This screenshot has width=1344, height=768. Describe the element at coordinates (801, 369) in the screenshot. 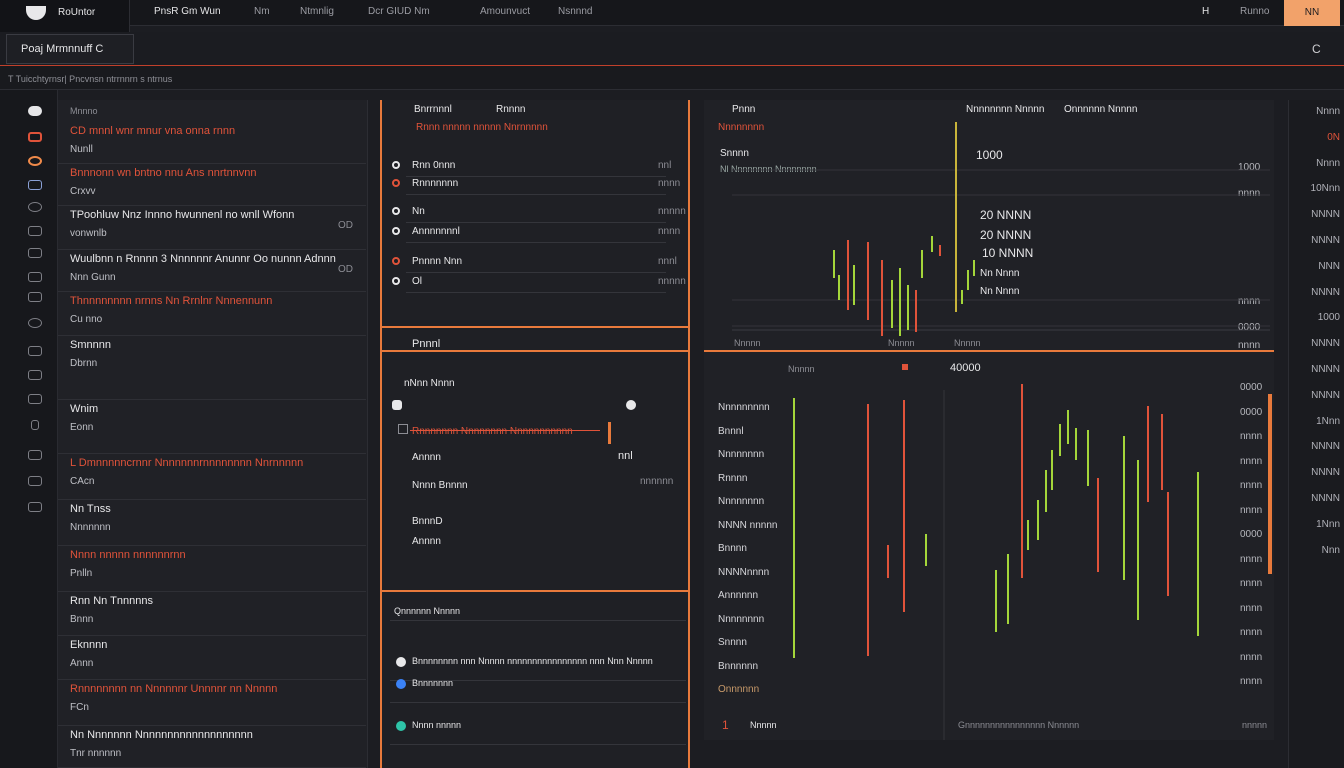

I see `indicator-label: Nnnnn` at that location.